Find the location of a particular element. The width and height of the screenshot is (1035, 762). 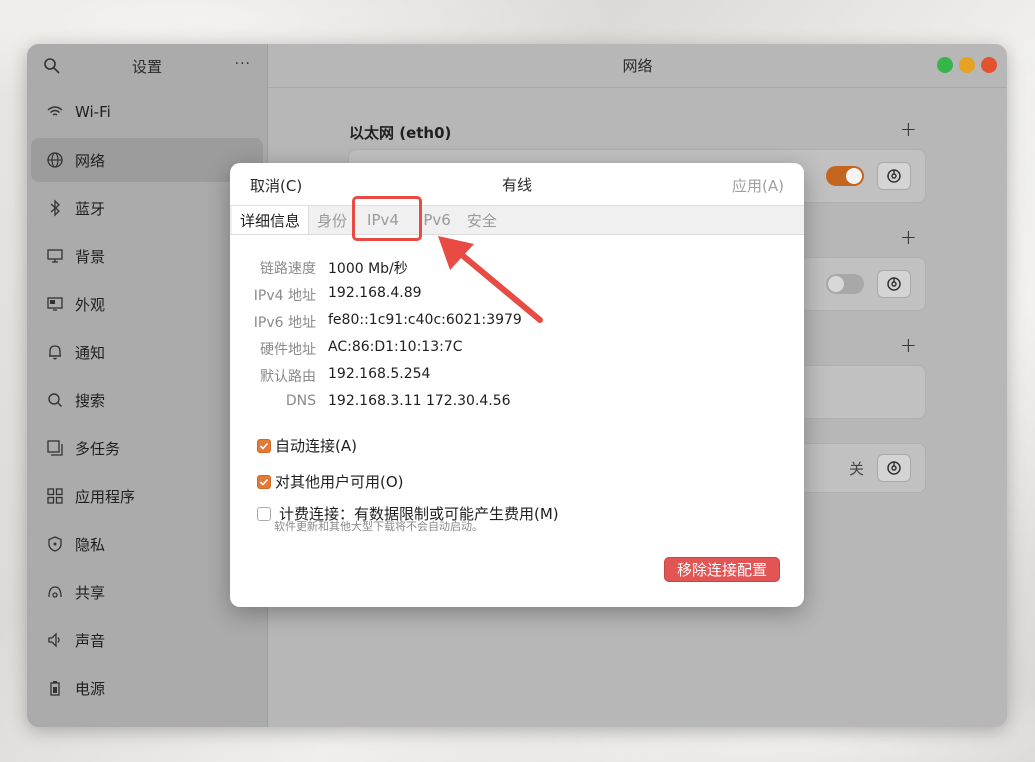

proxy-status: 关 is located at coordinates (857, 469).